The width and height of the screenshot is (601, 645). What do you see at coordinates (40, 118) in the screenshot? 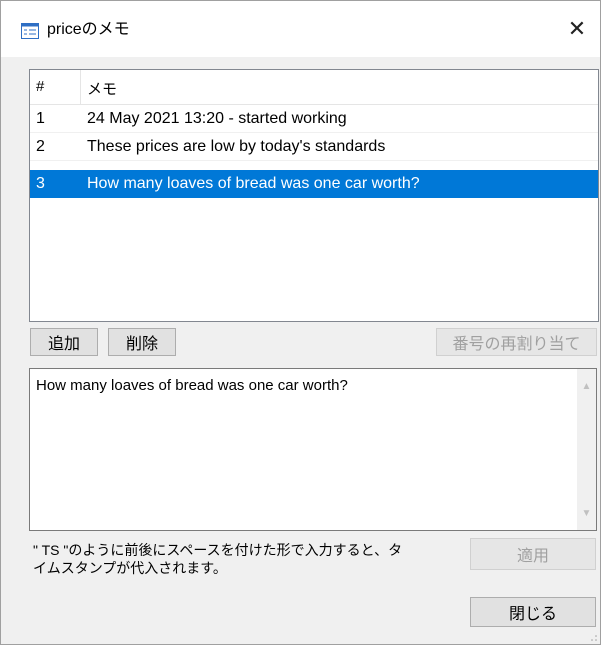
I see `row-number: 1` at bounding box center [40, 118].